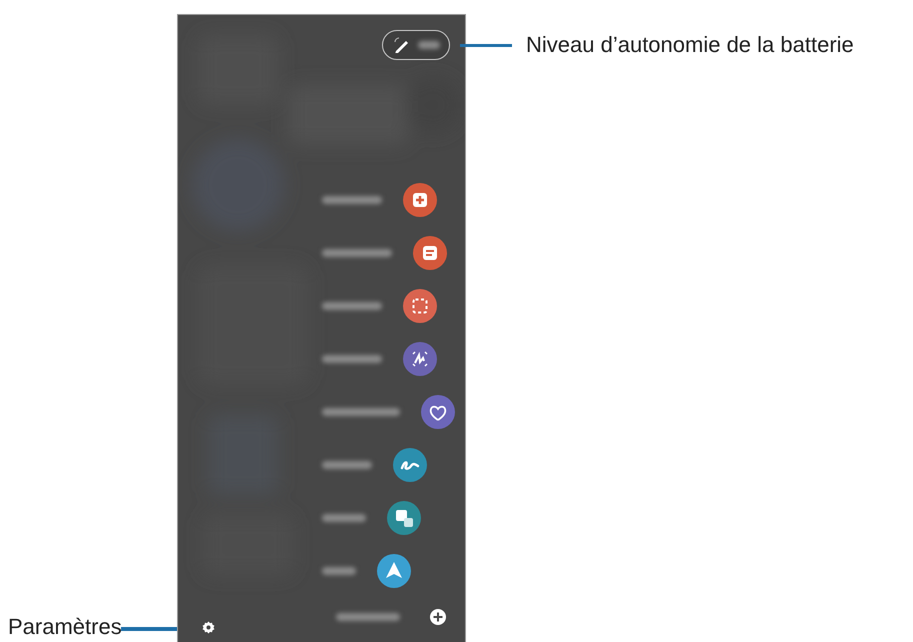  What do you see at coordinates (416, 45) in the screenshot?
I see `battery-indicator` at bounding box center [416, 45].